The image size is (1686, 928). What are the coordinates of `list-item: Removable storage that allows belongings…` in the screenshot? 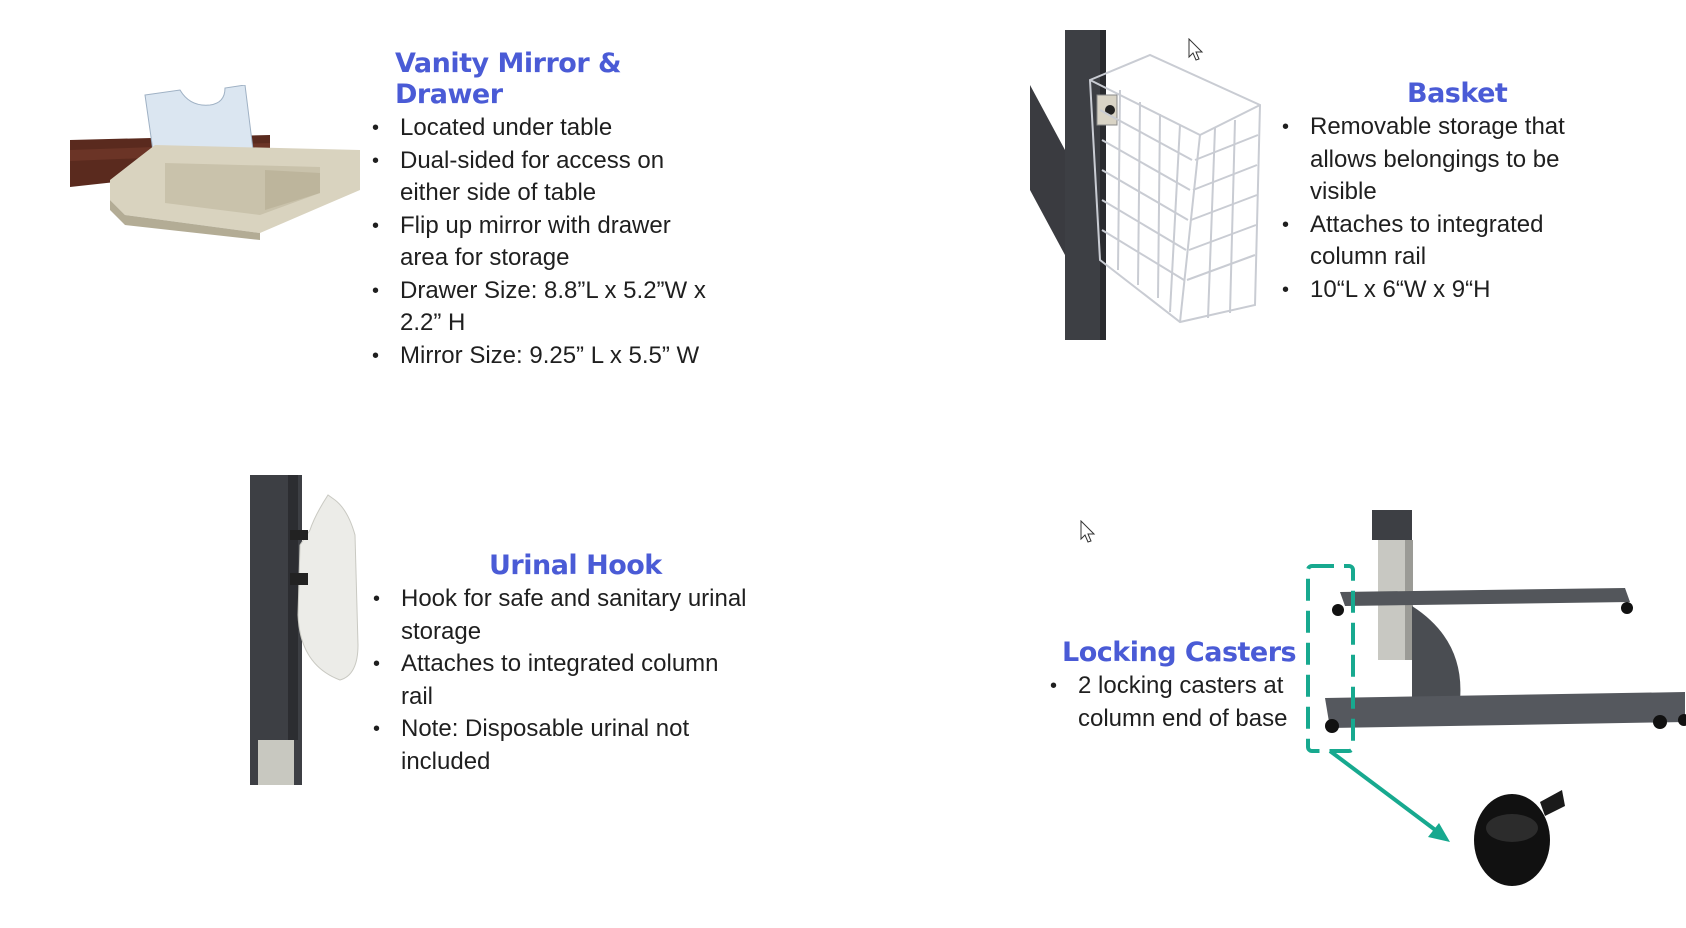 It's located at (1450, 160).